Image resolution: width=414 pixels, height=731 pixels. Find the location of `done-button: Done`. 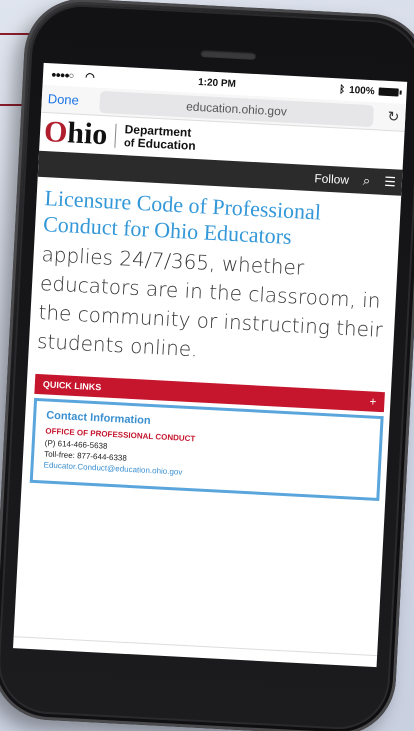

done-button: Done is located at coordinates (73, 100).